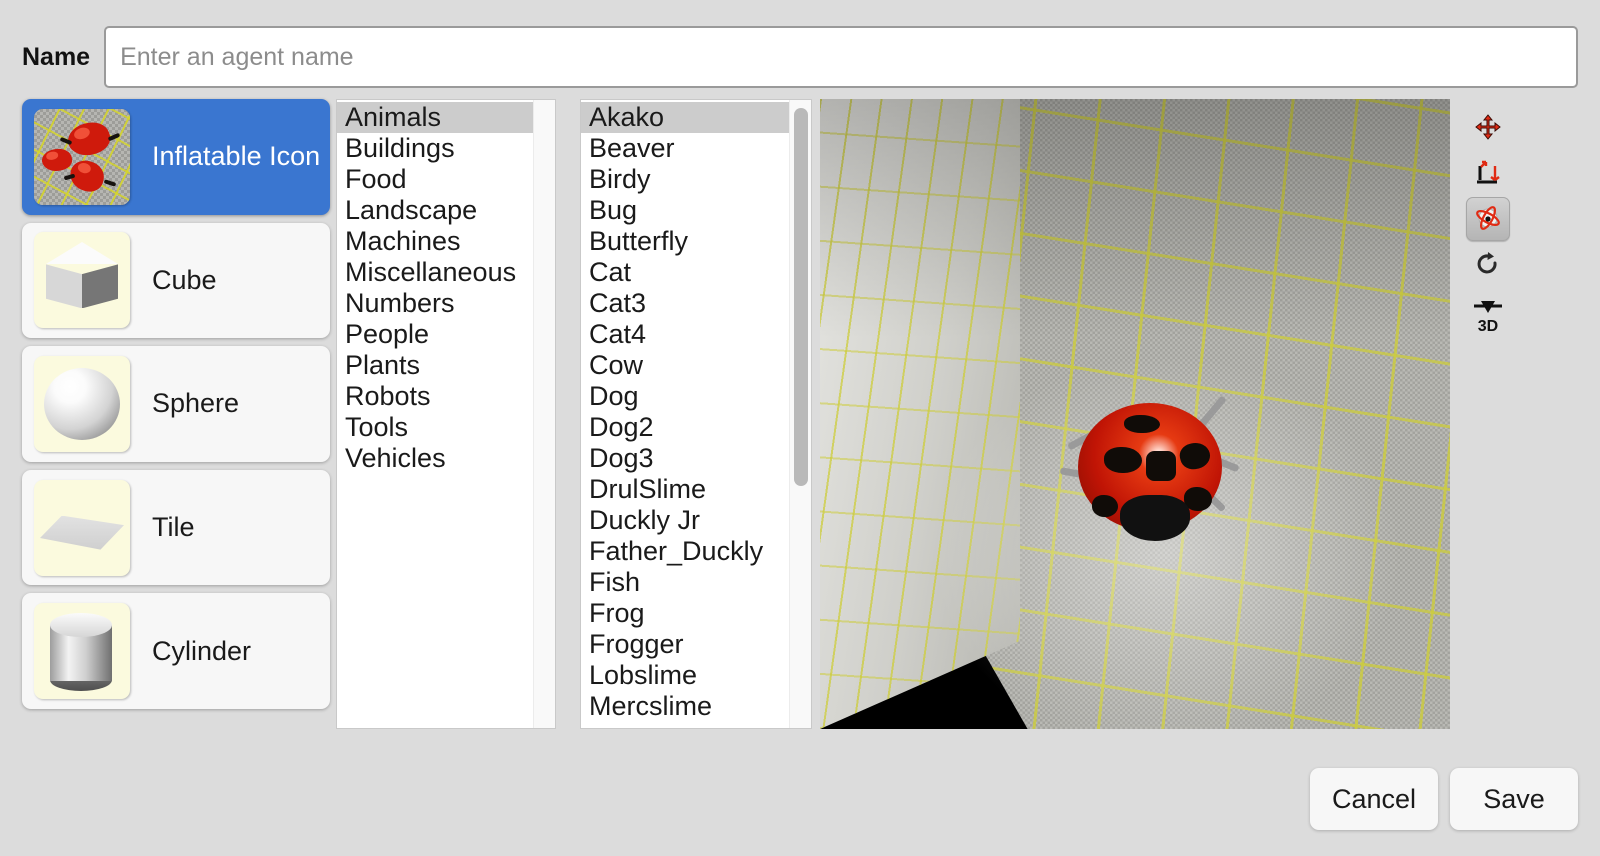  Describe the element at coordinates (435, 427) in the screenshot. I see `category-list-item: Tools` at that location.